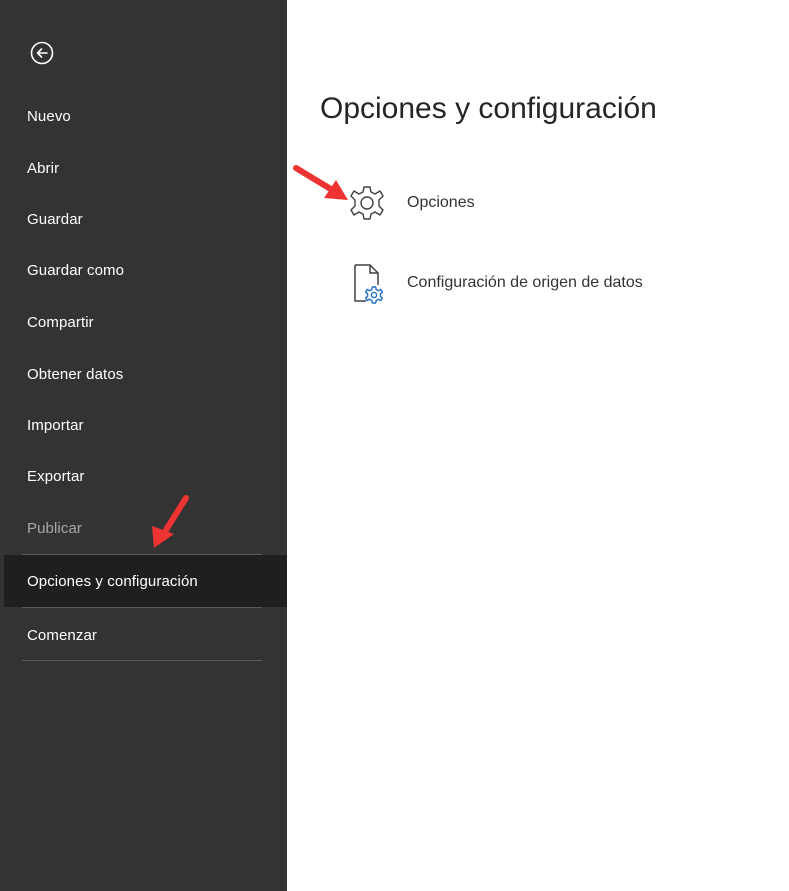 The width and height of the screenshot is (789, 891). Describe the element at coordinates (55, 219) in the screenshot. I see `sidebar-item-label: Guardar` at that location.